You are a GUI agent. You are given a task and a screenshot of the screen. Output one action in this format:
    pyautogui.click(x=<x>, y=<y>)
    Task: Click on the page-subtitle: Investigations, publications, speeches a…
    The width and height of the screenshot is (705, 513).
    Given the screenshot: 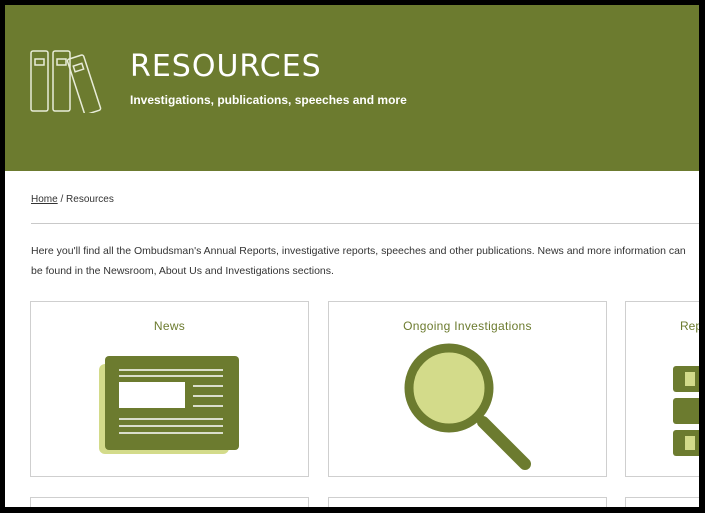 What is the action you would take?
    pyautogui.click(x=268, y=100)
    